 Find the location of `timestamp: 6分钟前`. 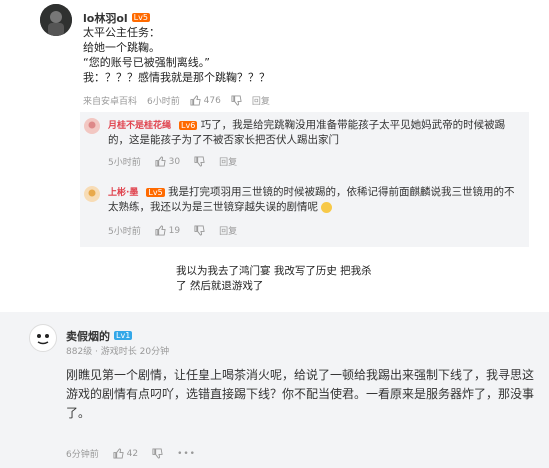

timestamp: 6分钟前 is located at coordinates (82, 455).